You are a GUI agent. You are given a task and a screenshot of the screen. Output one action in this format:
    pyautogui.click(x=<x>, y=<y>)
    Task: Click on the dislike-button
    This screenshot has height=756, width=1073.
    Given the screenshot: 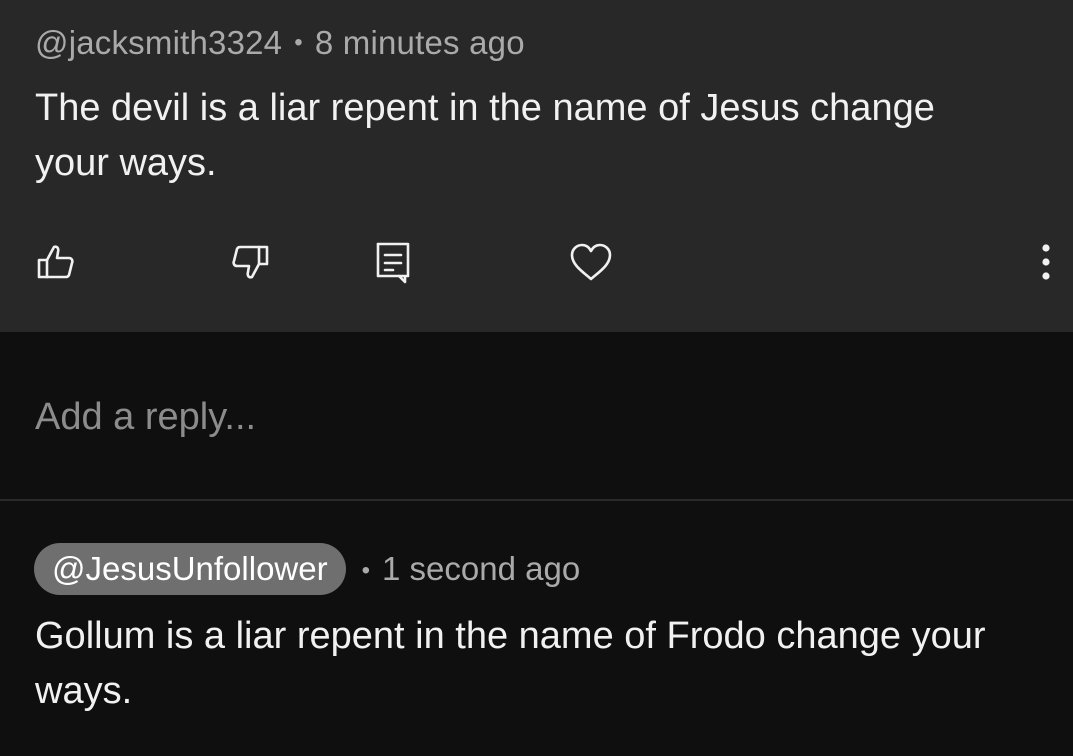 What is the action you would take?
    pyautogui.click(x=250, y=262)
    